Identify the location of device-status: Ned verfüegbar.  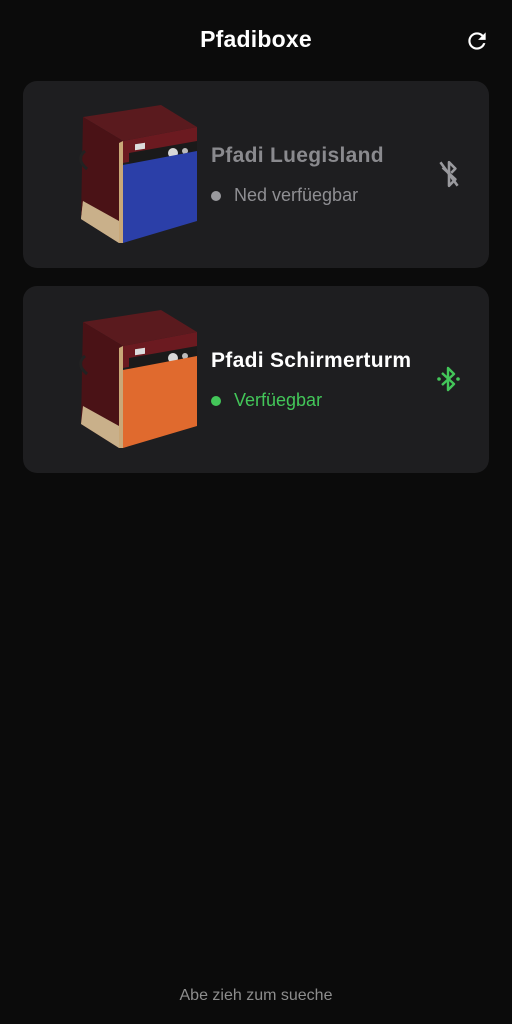
(284, 195).